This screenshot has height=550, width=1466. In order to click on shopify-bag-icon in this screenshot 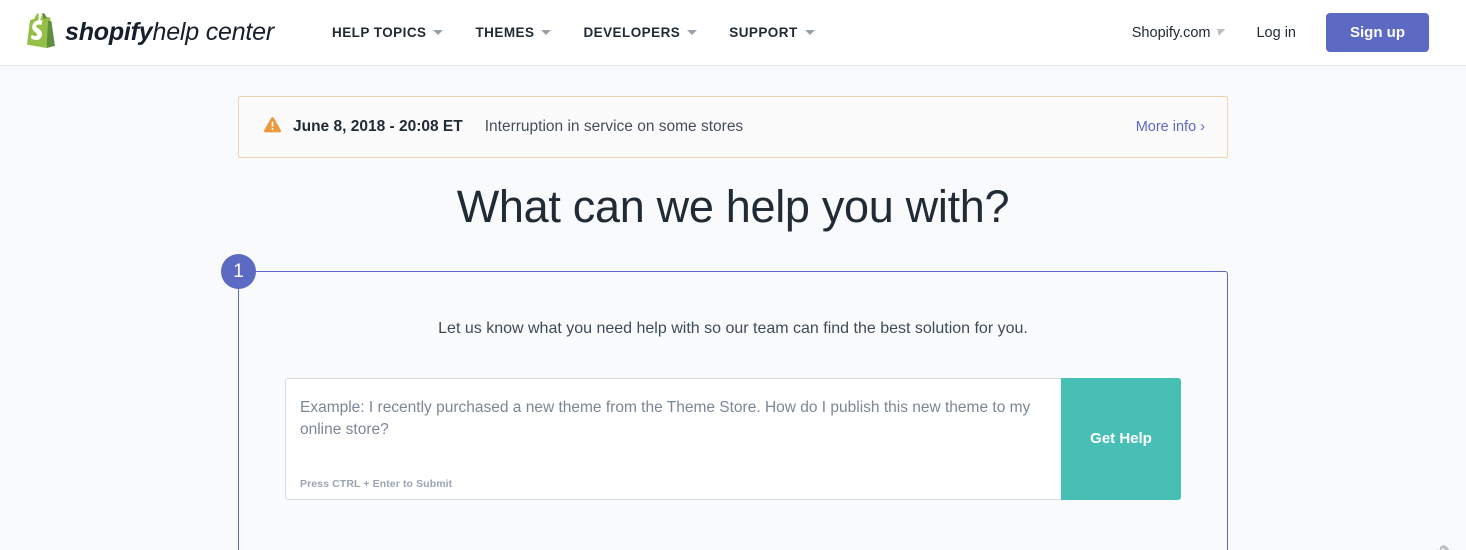, I will do `click(41, 32)`.